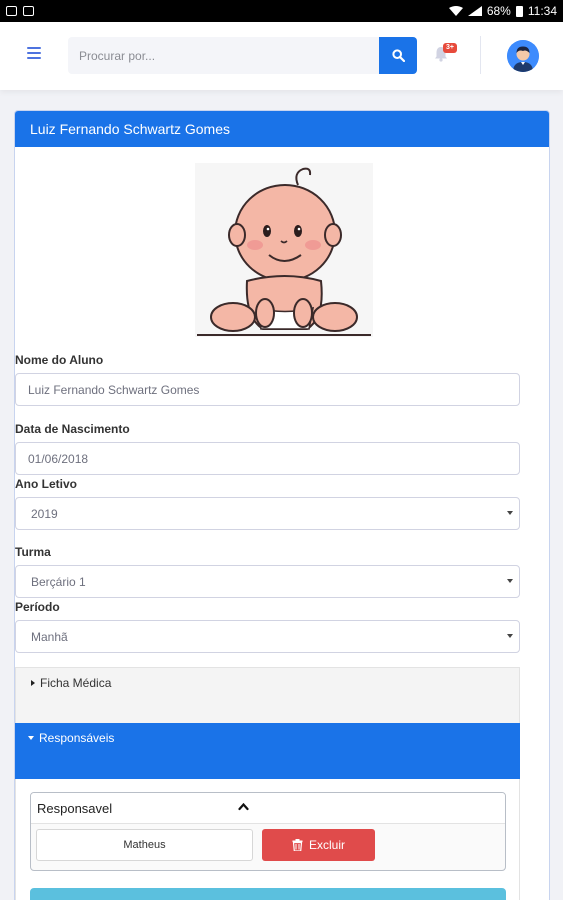  Describe the element at coordinates (33, 683) in the screenshot. I see `caret-right-icon` at that location.